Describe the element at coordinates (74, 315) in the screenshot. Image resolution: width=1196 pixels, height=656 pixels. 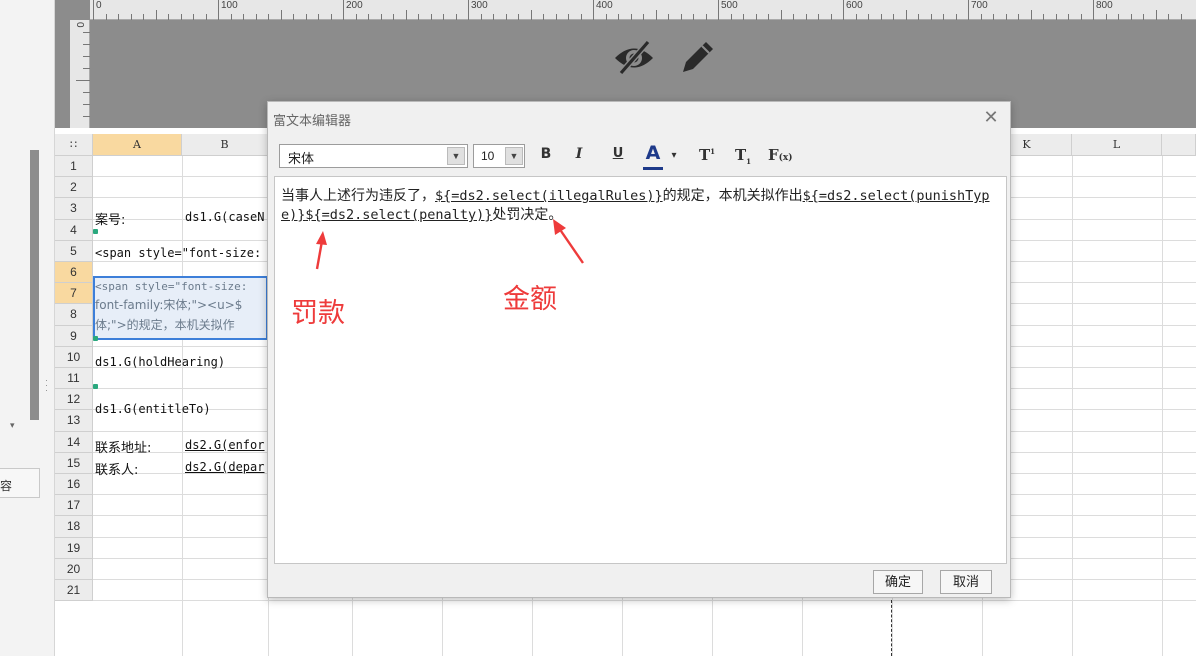
I see `row-header: 8` at that location.